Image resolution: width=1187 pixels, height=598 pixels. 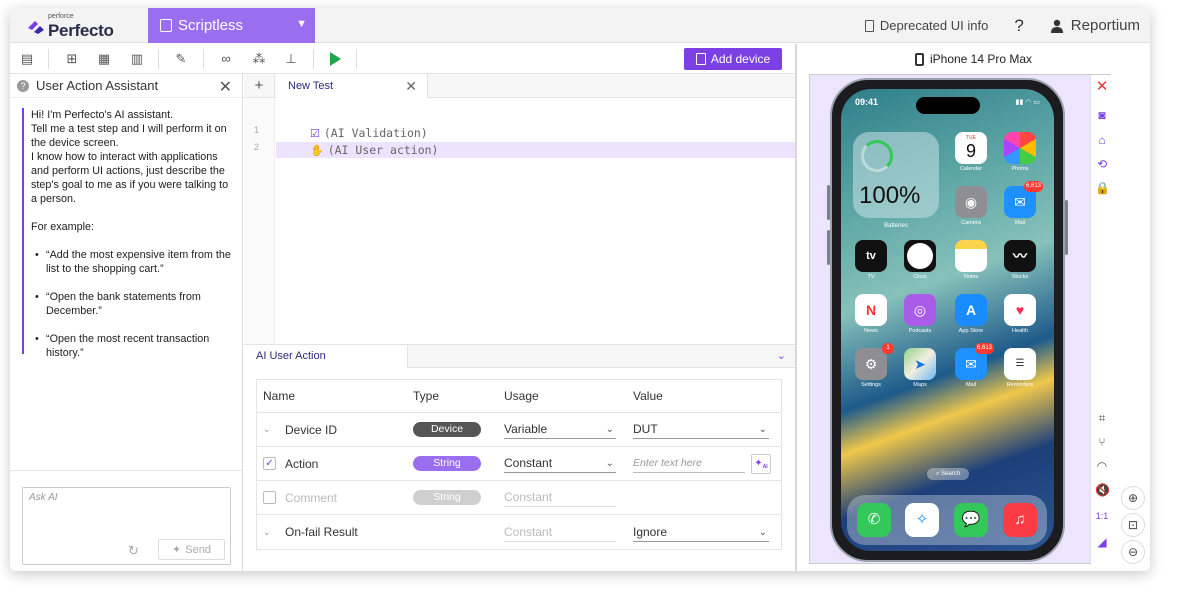 I want to click on tv-app: tv TV, so click(x=871, y=260).